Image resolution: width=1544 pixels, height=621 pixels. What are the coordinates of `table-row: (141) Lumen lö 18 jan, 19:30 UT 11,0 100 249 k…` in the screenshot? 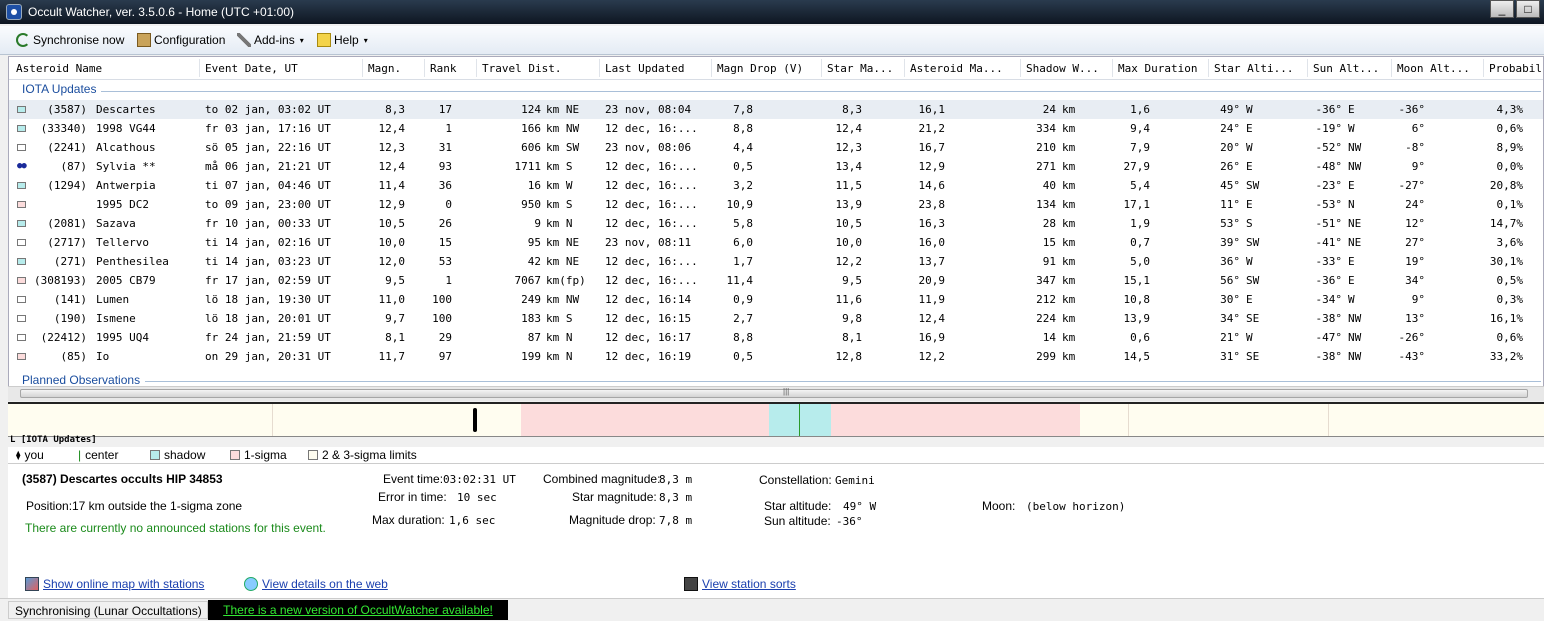 It's located at (776, 299).